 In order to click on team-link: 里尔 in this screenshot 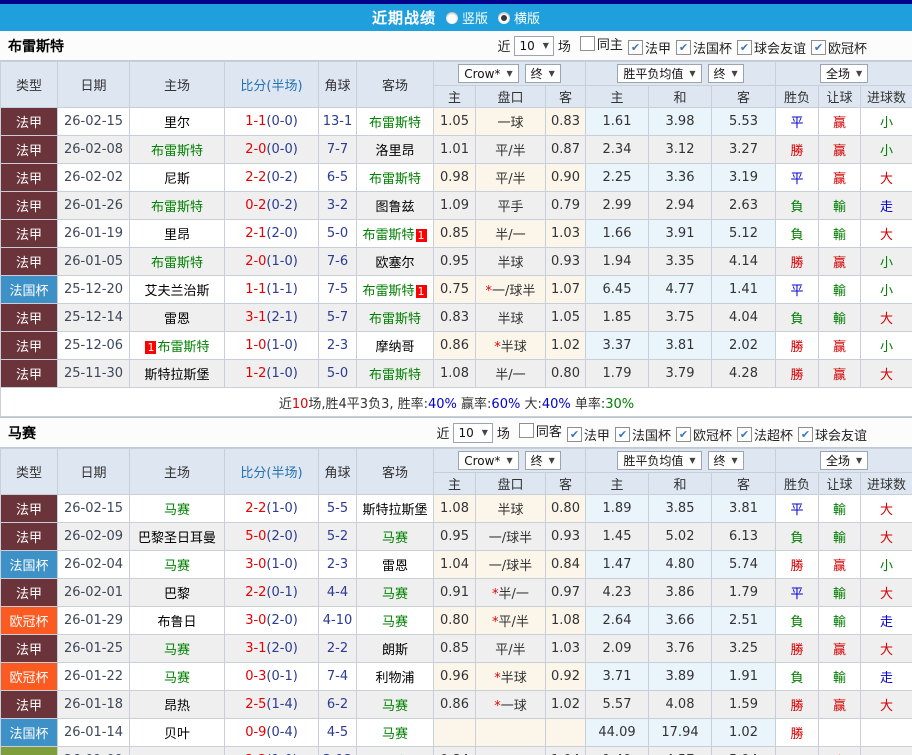, I will do `click(177, 123)`.